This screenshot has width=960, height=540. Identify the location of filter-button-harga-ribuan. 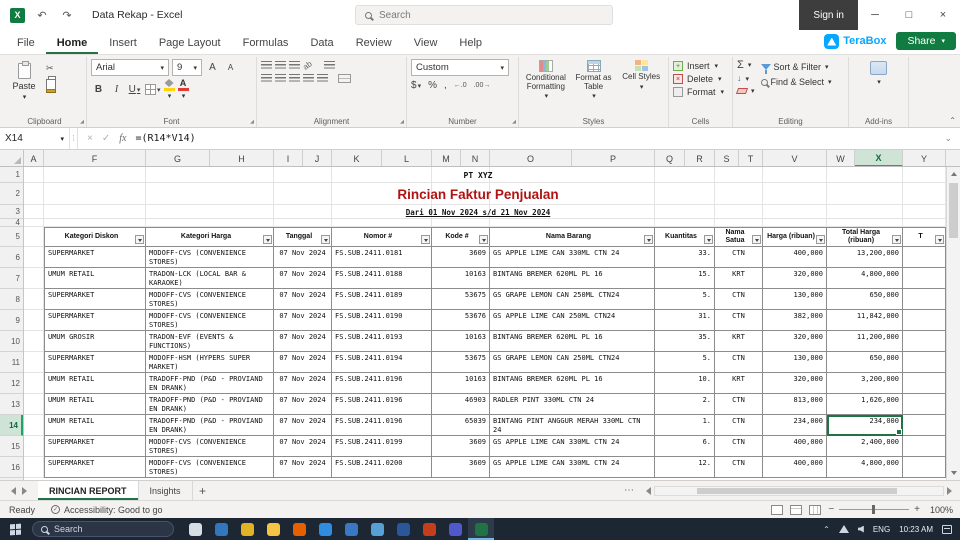
(820, 239).